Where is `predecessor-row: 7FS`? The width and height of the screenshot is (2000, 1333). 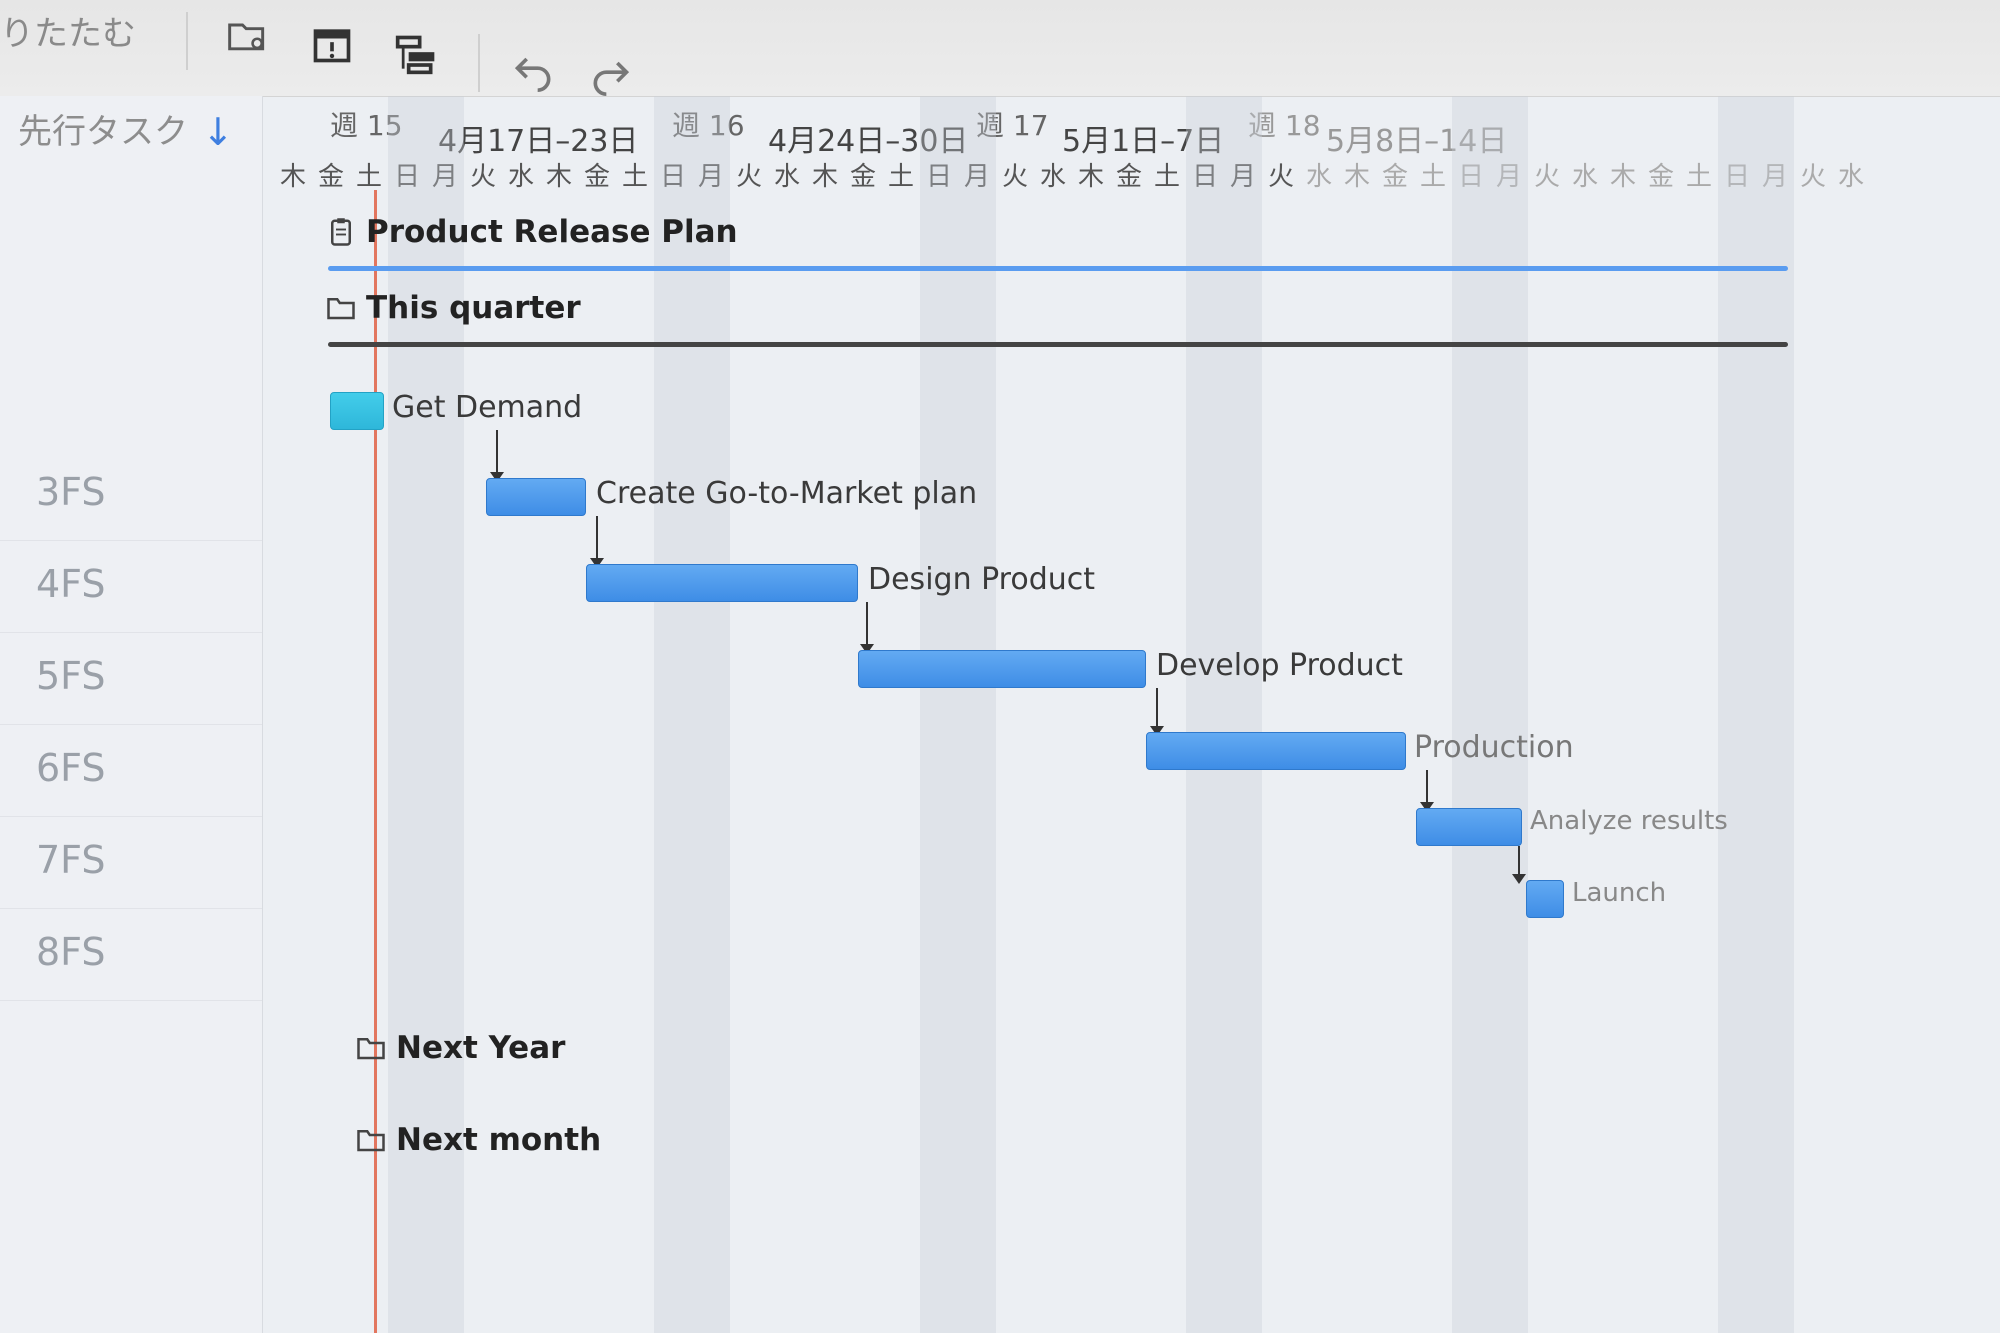
predecessor-row: 7FS is located at coordinates (131, 862).